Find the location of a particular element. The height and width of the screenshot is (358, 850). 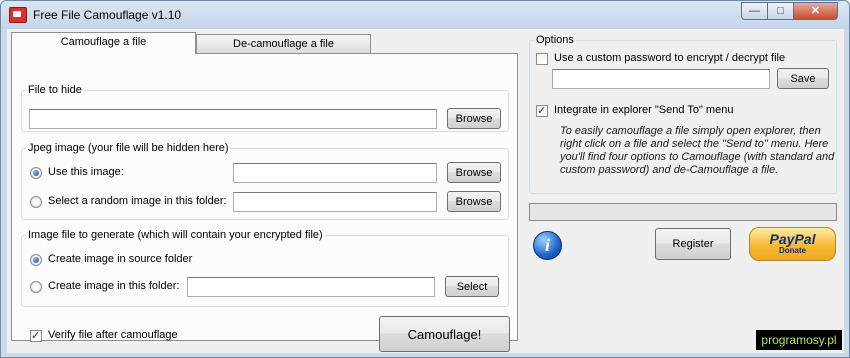

register-button: Register is located at coordinates (693, 244).